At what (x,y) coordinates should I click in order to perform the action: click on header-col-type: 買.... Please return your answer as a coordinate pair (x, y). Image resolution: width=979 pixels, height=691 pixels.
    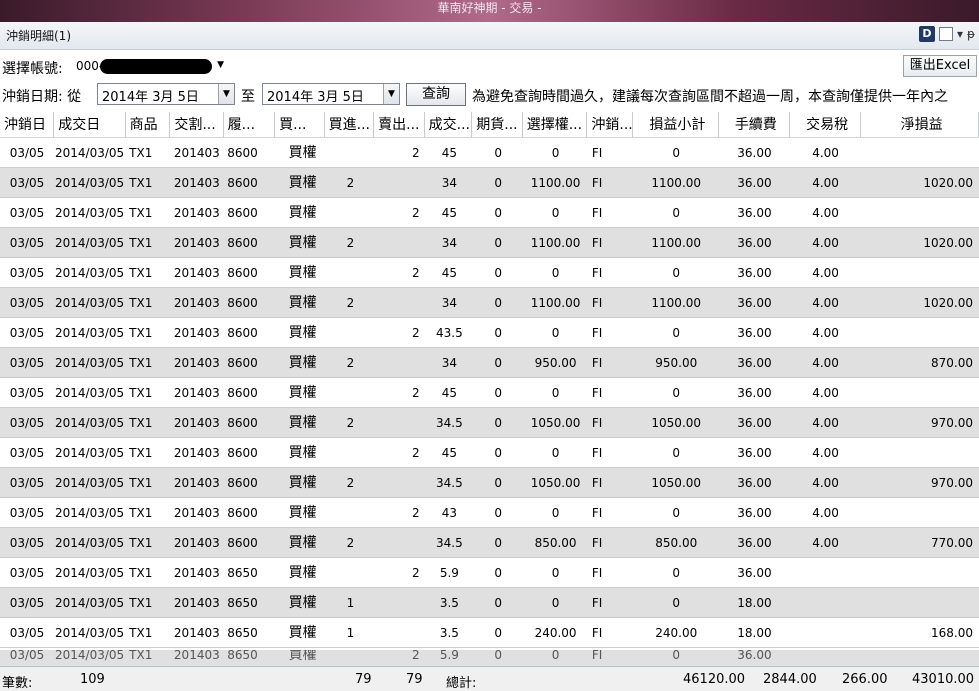
    Looking at the image, I should click on (300, 124).